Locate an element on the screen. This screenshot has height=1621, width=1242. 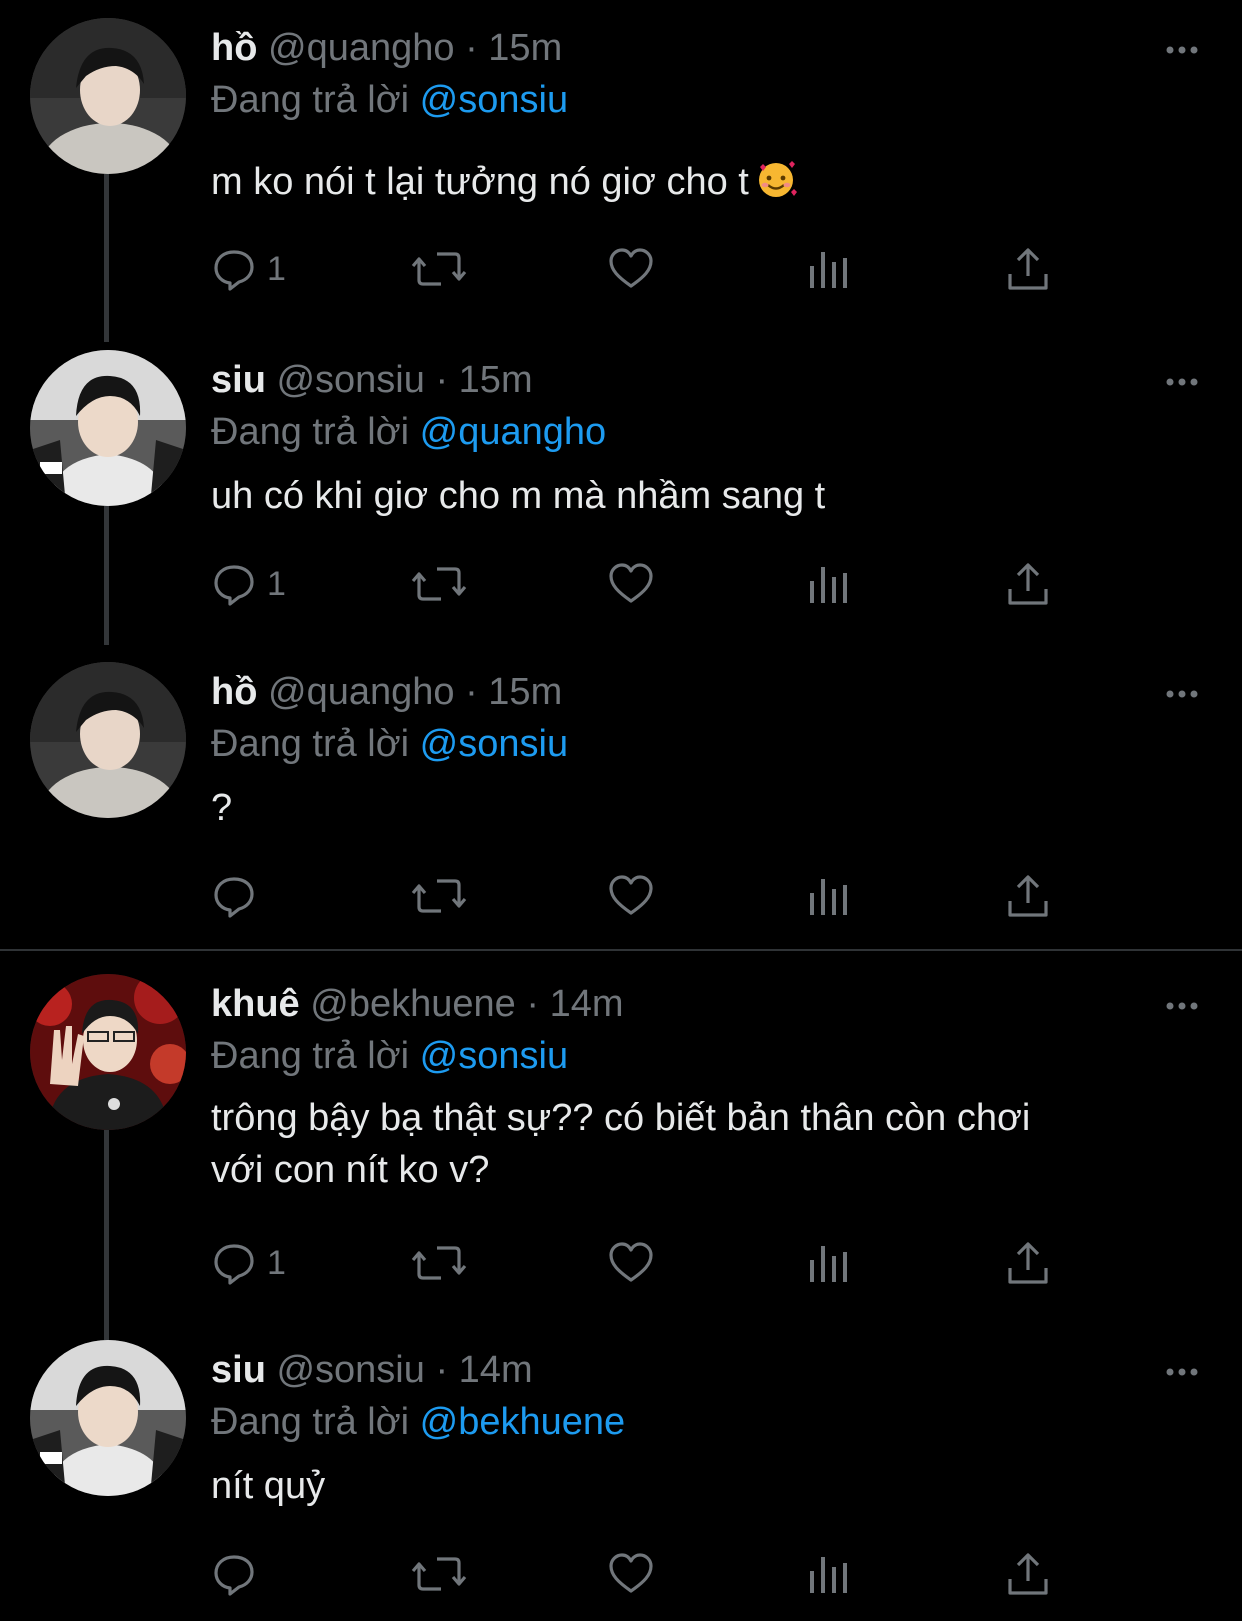
display-name: khuê is located at coordinates (255, 1004).